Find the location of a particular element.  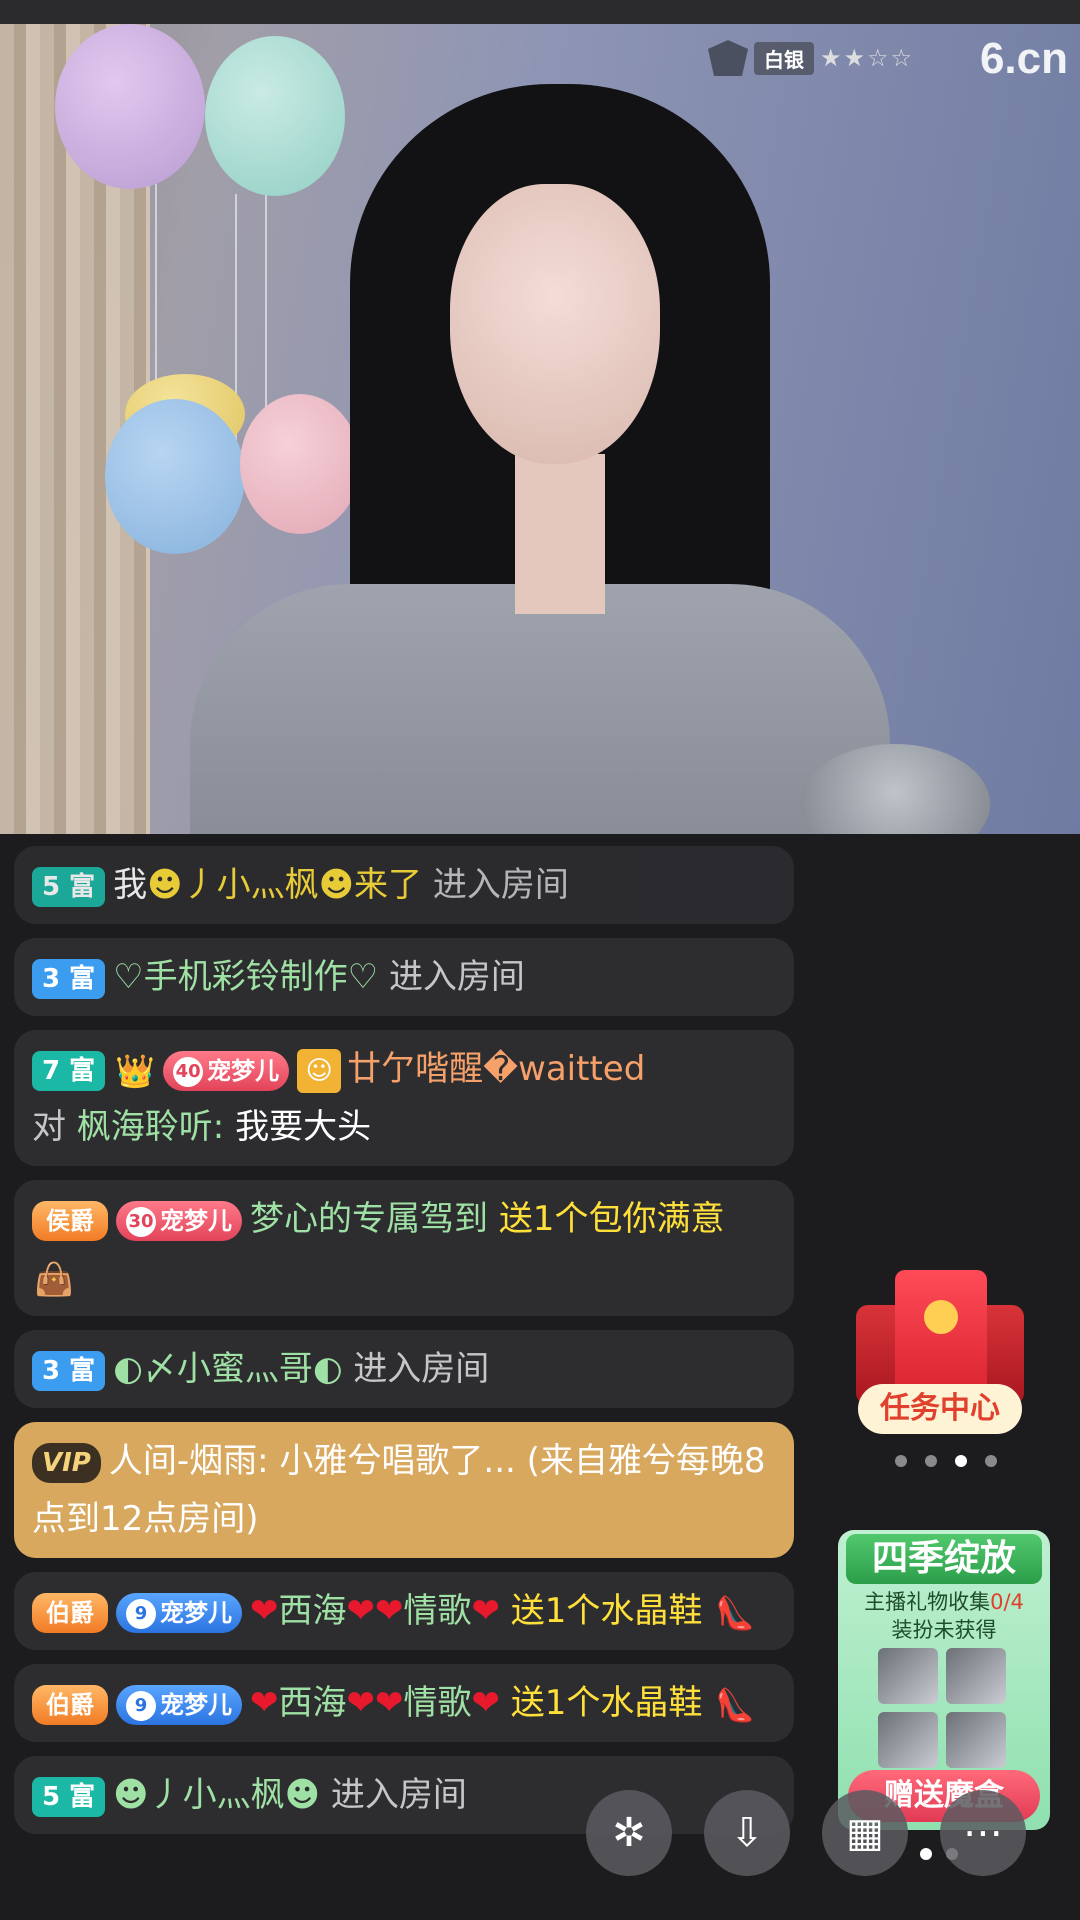

gift-text: 送1个水晶鞋 is located at coordinates (606, 1611).